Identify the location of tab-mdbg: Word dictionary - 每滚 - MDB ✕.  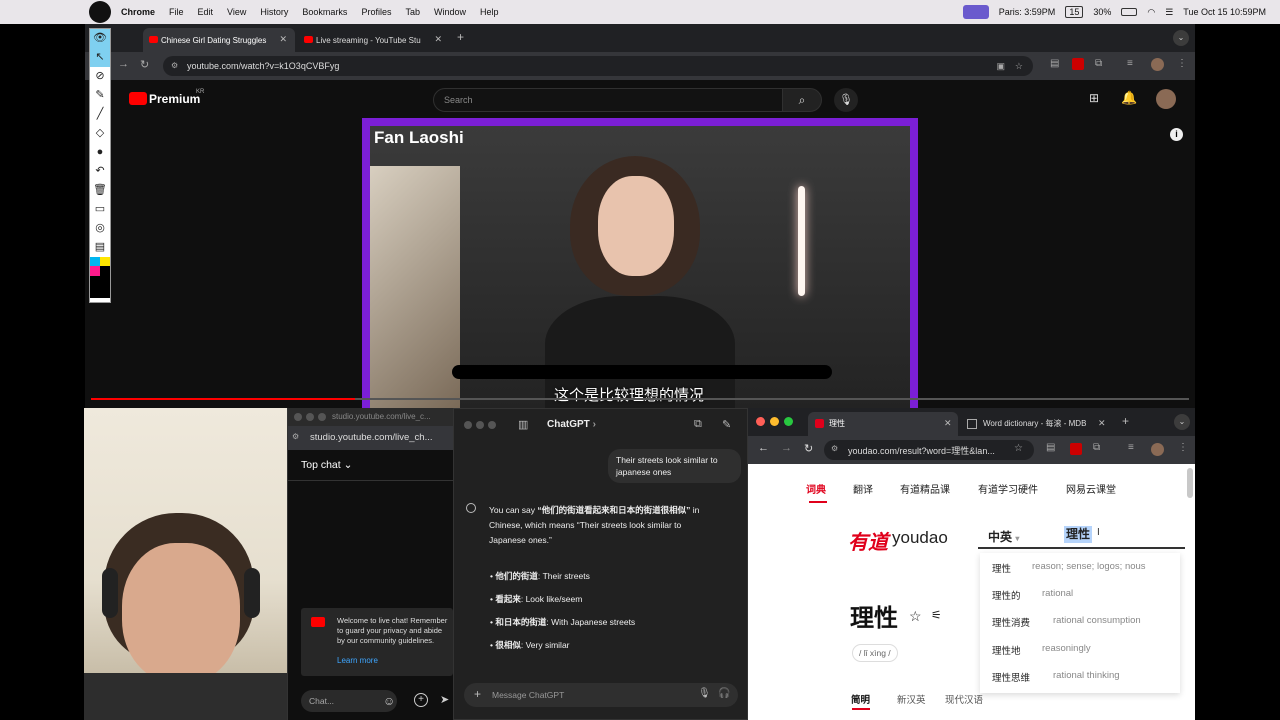
(1037, 424).